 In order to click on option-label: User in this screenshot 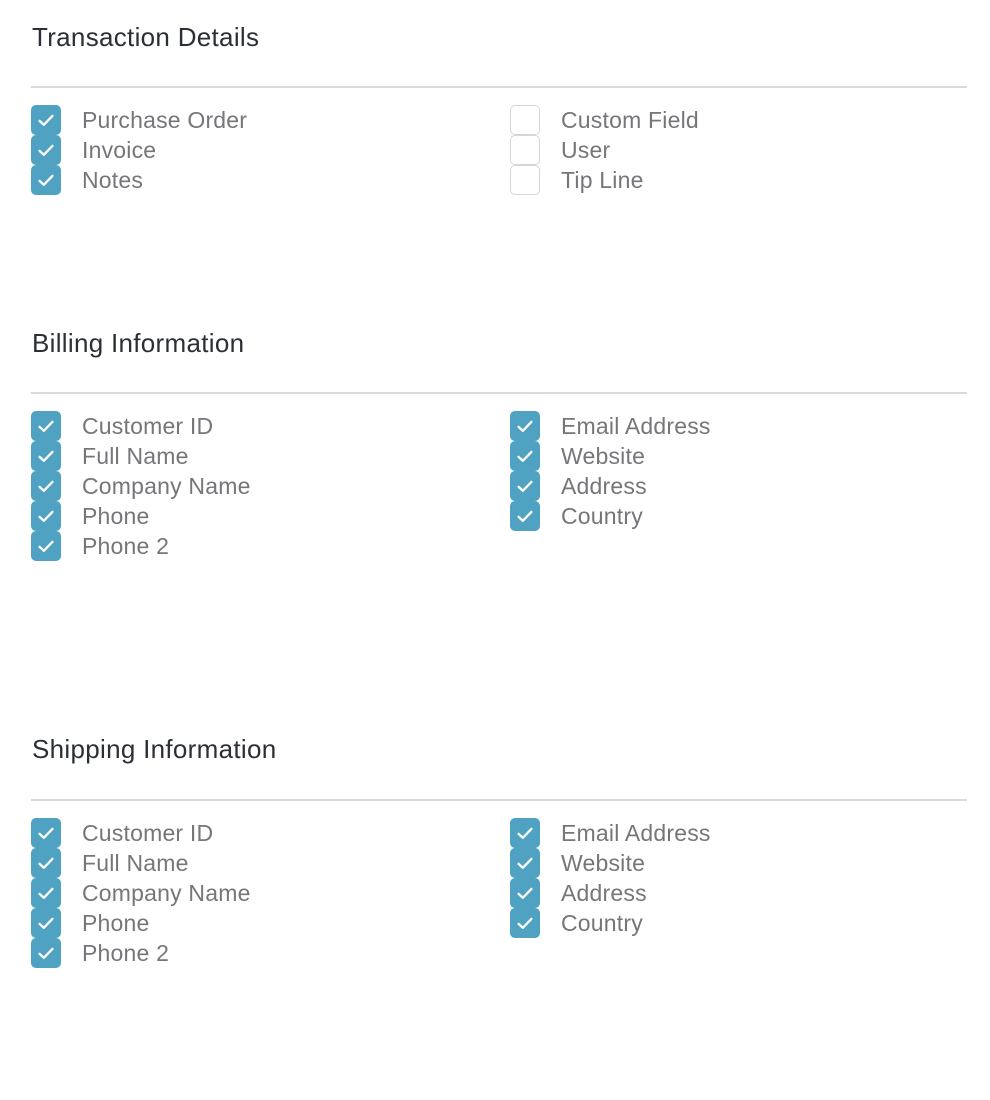, I will do `click(586, 149)`.